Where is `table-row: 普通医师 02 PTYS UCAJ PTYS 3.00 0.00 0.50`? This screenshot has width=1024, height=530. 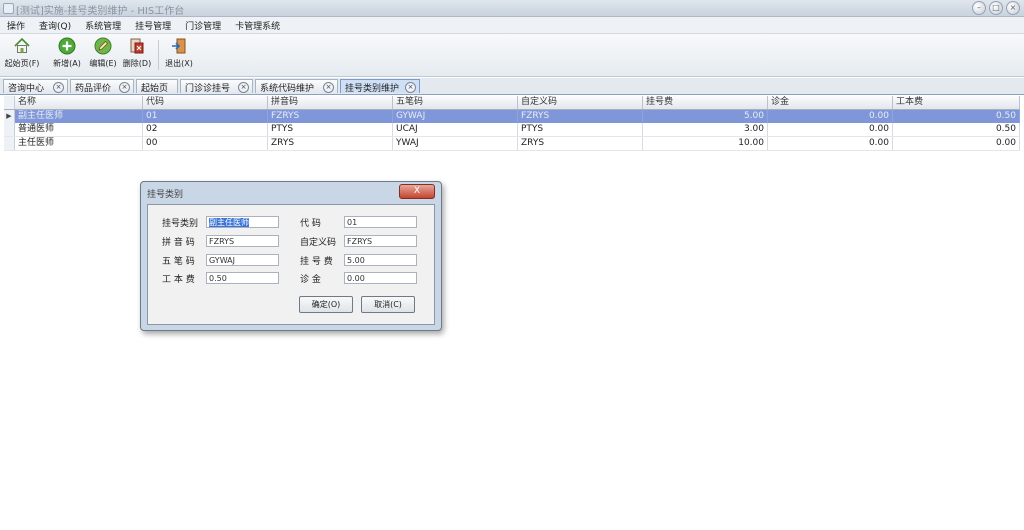 table-row: 普通医师 02 PTYS UCAJ PTYS 3.00 0.00 0.50 is located at coordinates (512, 130).